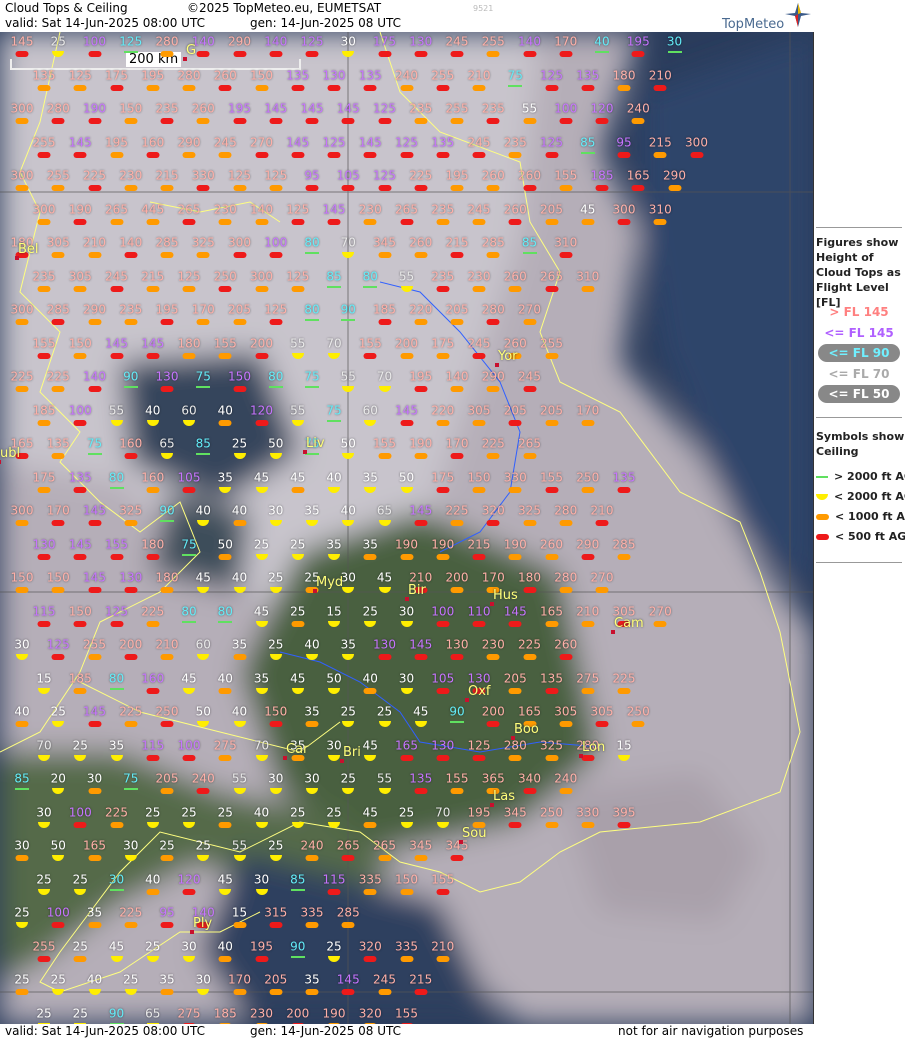 The image size is (905, 1038). Describe the element at coordinates (298, 409) in the screenshot. I see `cloud-top-label: 55` at that location.